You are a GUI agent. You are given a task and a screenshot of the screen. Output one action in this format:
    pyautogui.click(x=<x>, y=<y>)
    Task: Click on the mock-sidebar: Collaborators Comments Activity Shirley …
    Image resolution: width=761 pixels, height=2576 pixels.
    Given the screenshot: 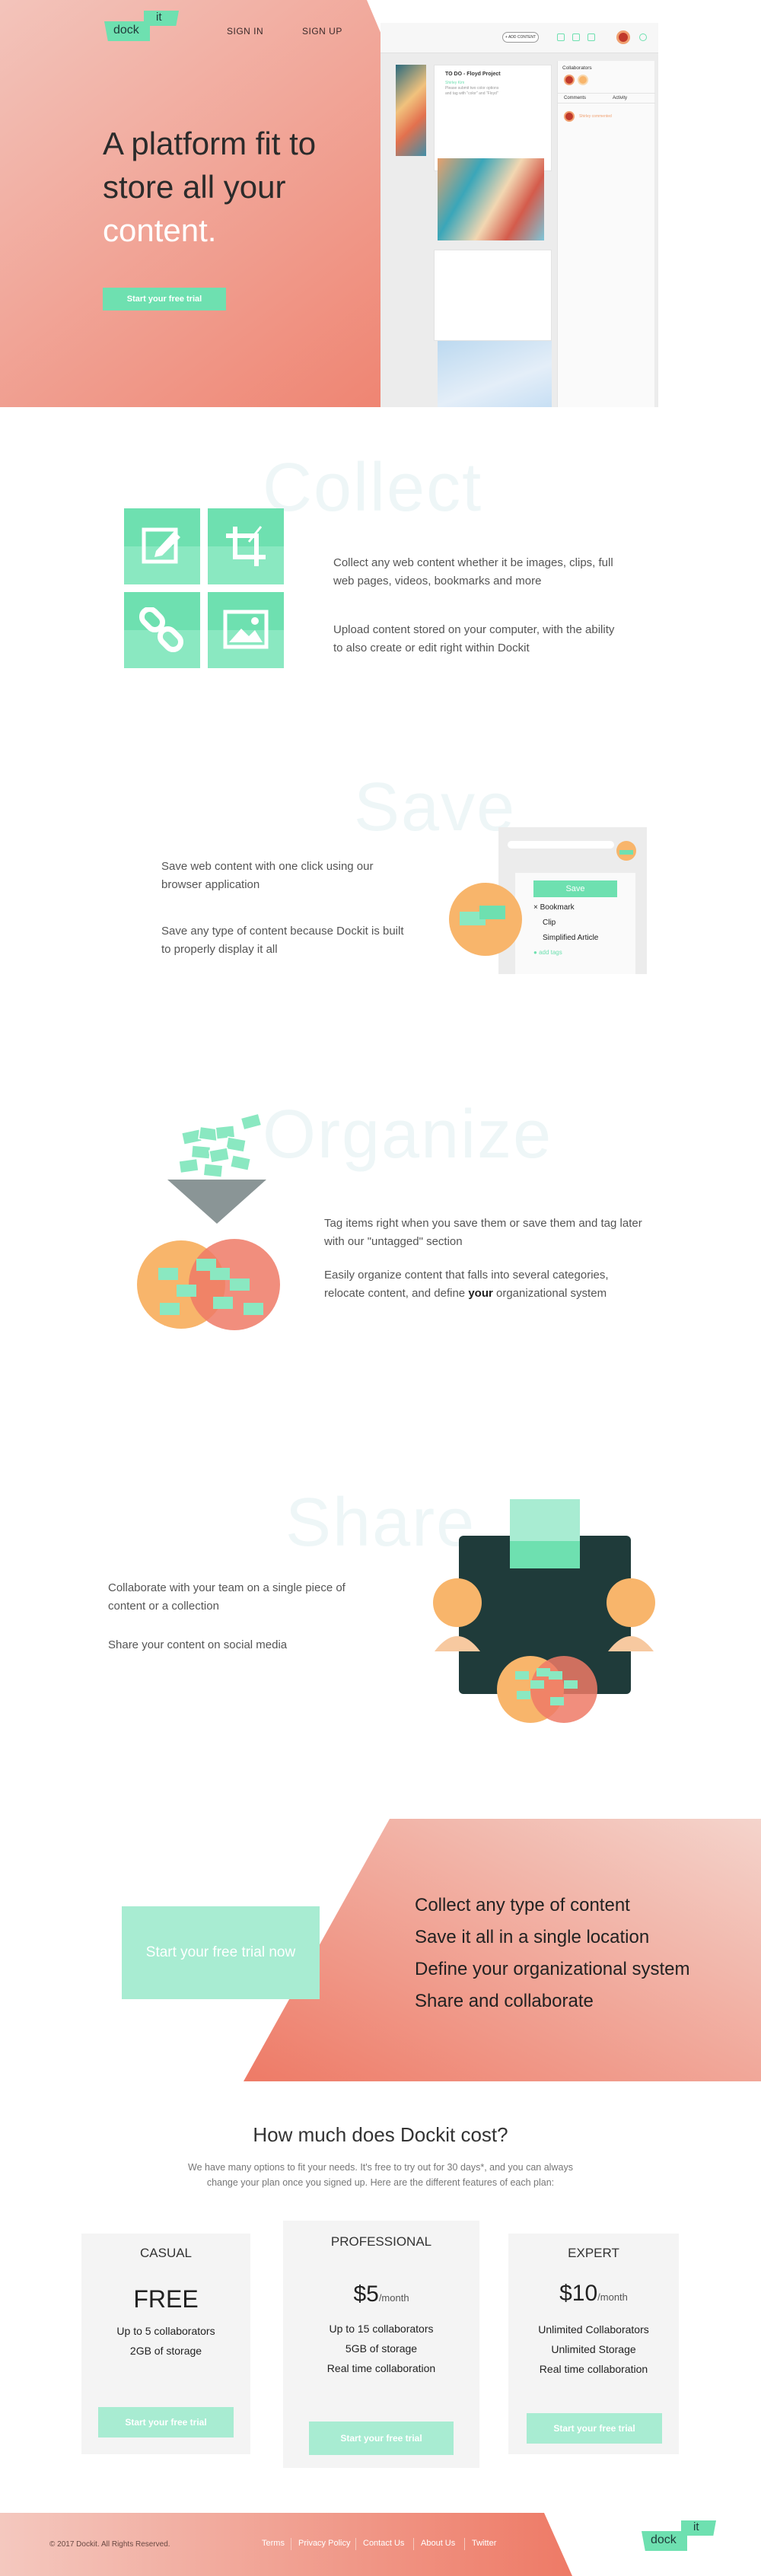 What is the action you would take?
    pyautogui.click(x=606, y=234)
    